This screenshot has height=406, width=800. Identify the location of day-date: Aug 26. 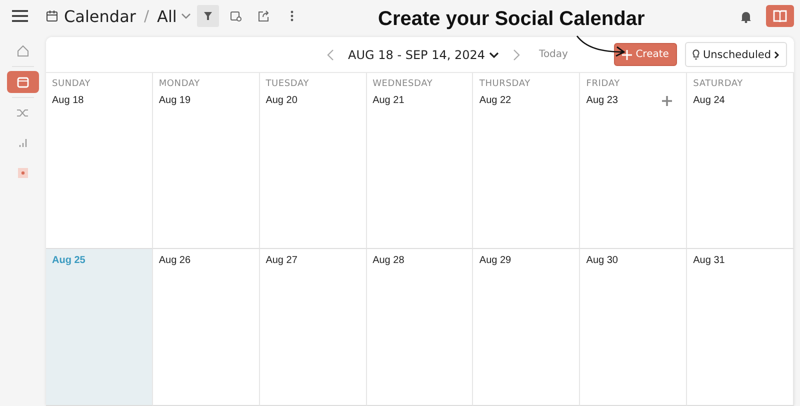
(174, 260).